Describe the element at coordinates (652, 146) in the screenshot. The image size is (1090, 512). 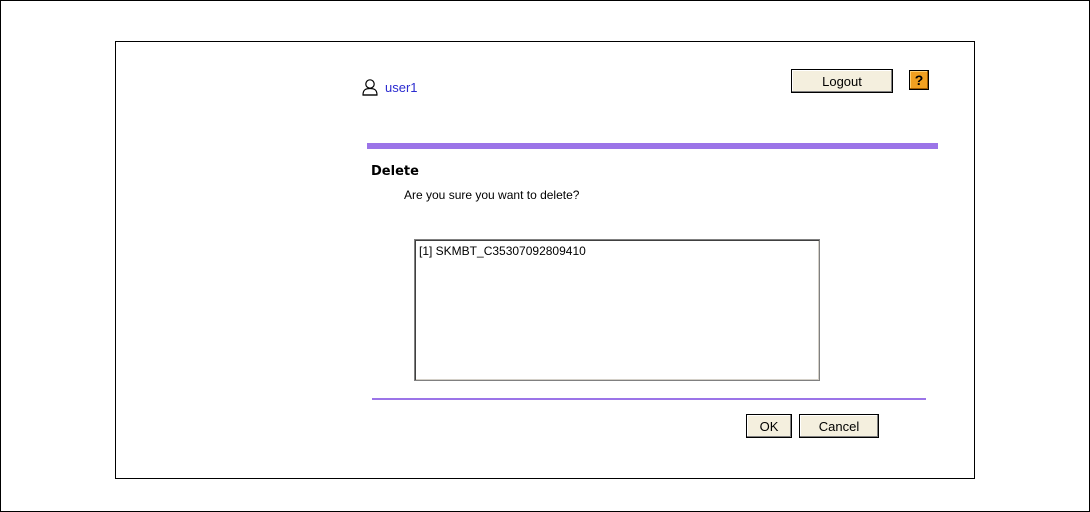
I see `header-divider` at that location.